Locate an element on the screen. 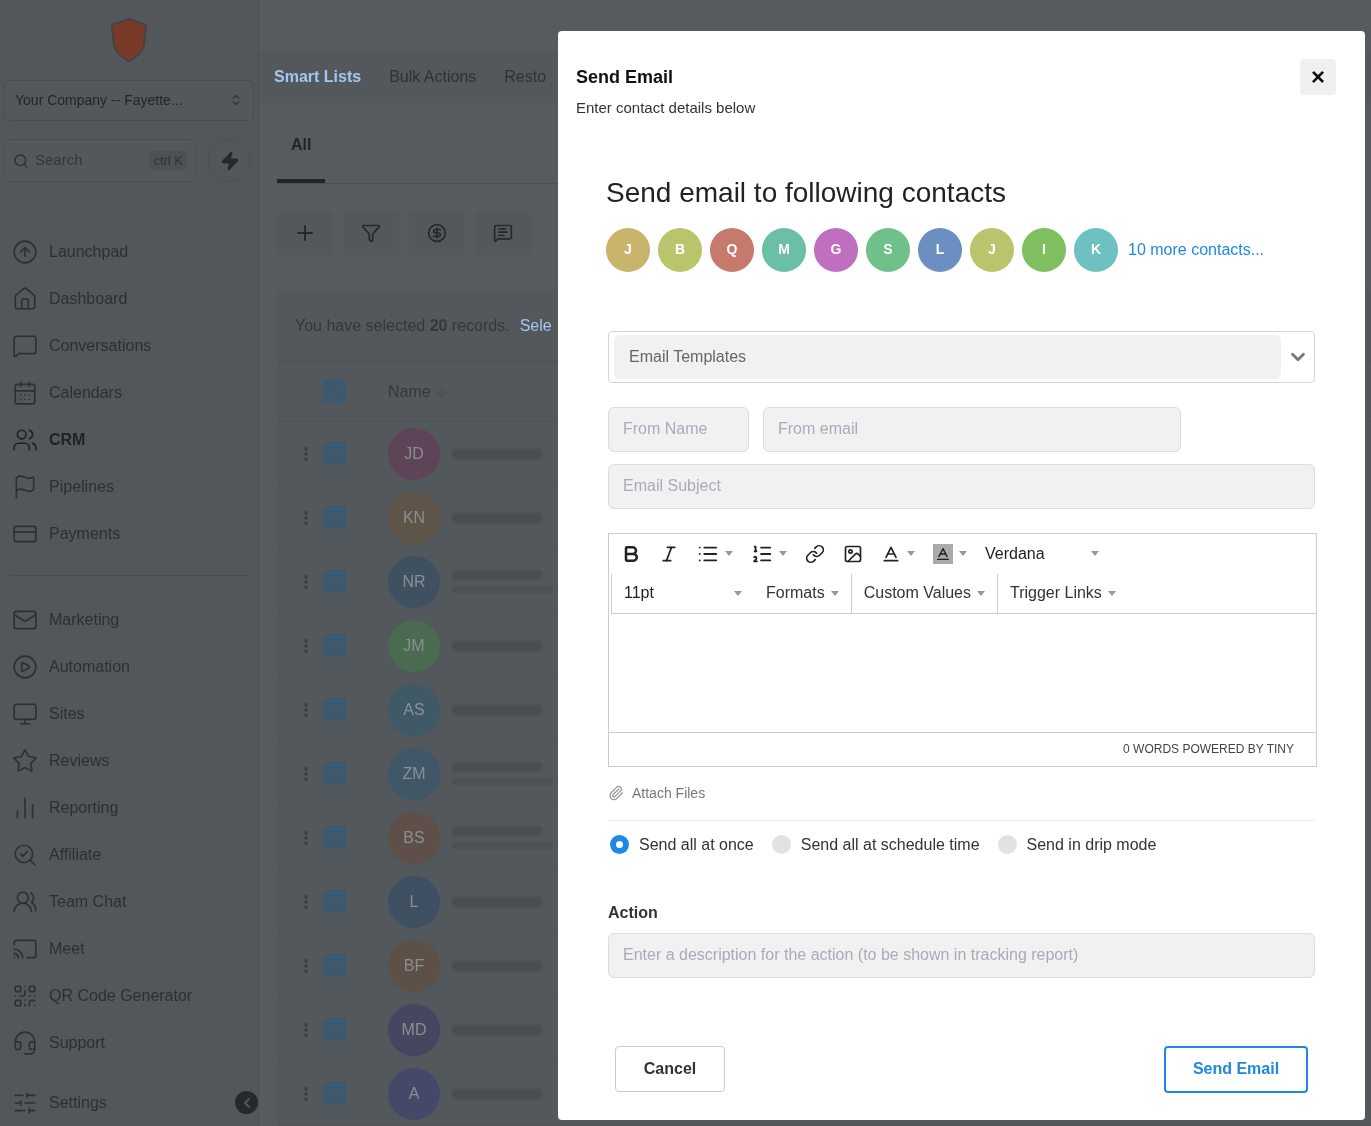  contacts-heading: Send email to following contacts is located at coordinates (806, 192).